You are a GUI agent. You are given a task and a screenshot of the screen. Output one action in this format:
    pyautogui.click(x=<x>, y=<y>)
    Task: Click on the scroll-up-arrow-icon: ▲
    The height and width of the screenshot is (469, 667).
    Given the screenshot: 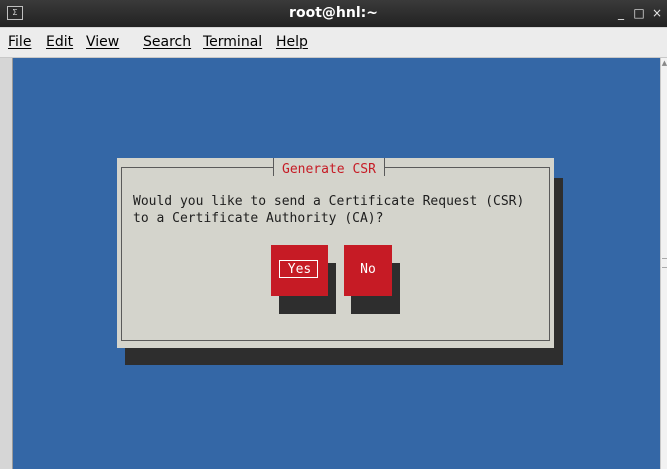 What is the action you would take?
    pyautogui.click(x=664, y=63)
    